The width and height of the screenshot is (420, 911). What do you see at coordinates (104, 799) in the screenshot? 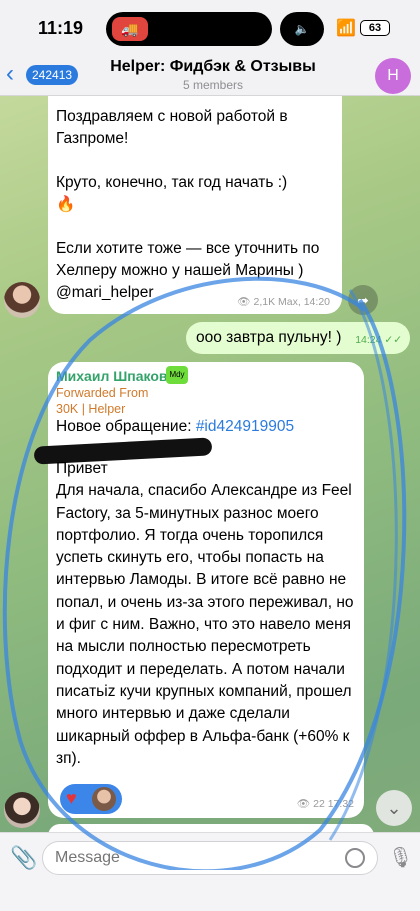
I see `reactor-avatar` at bounding box center [104, 799].